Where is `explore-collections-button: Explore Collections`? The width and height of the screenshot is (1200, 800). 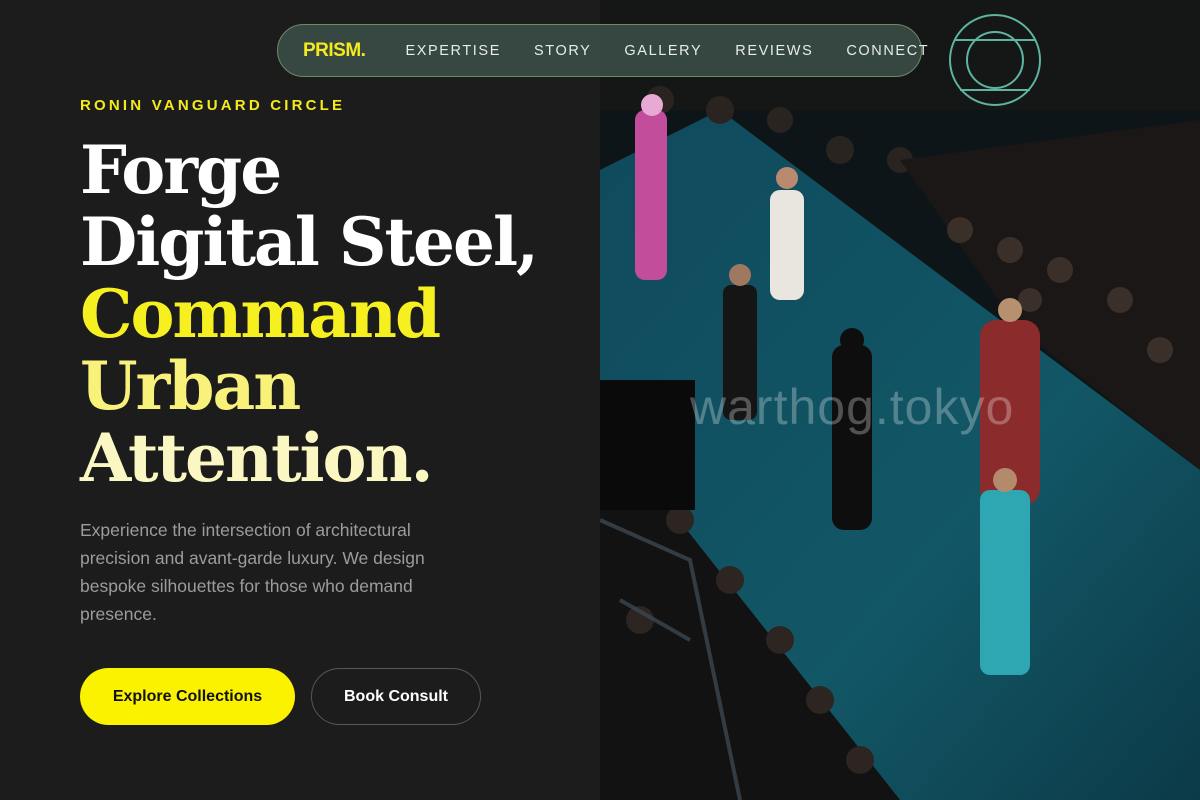
explore-collections-button: Explore Collections is located at coordinates (187, 696).